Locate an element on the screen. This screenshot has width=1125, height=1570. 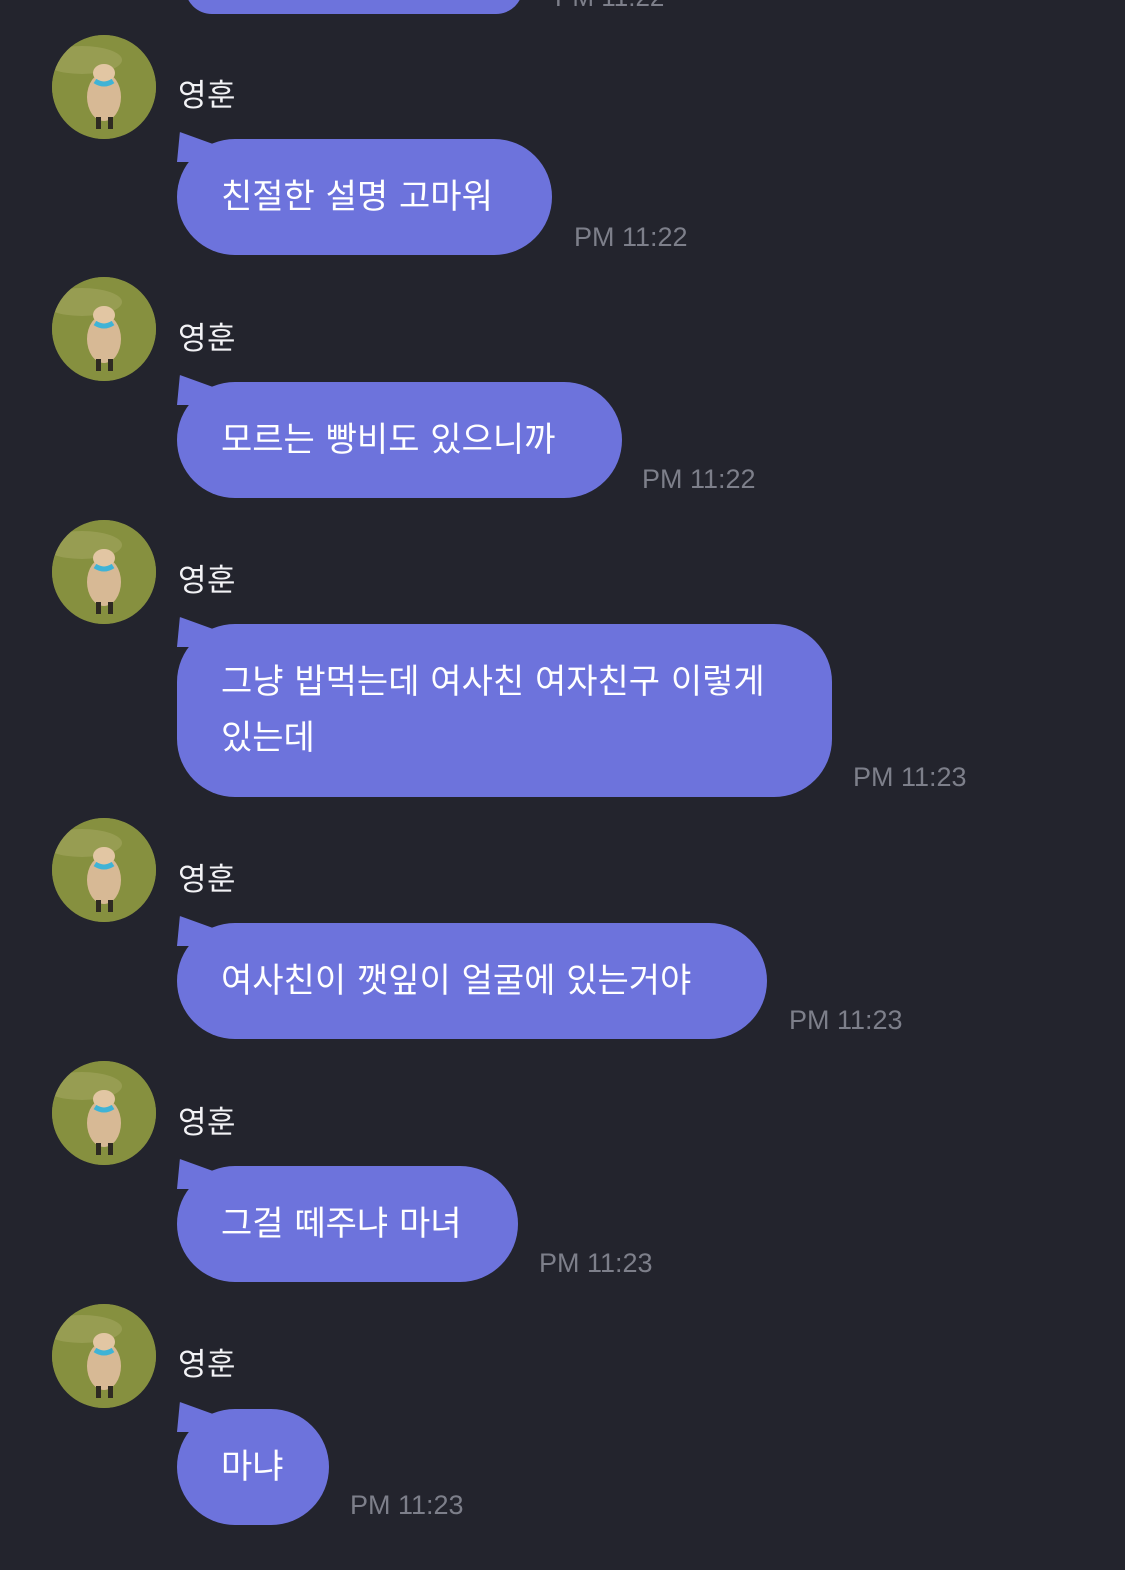
message-bubble: 친절한 설명 고마워 is located at coordinates (364, 197).